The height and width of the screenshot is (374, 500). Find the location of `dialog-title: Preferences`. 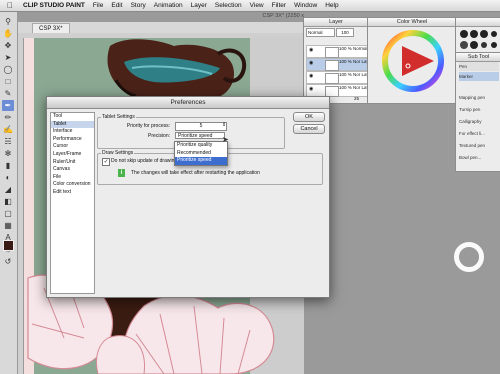

dialog-title: Preferences is located at coordinates (188, 103).